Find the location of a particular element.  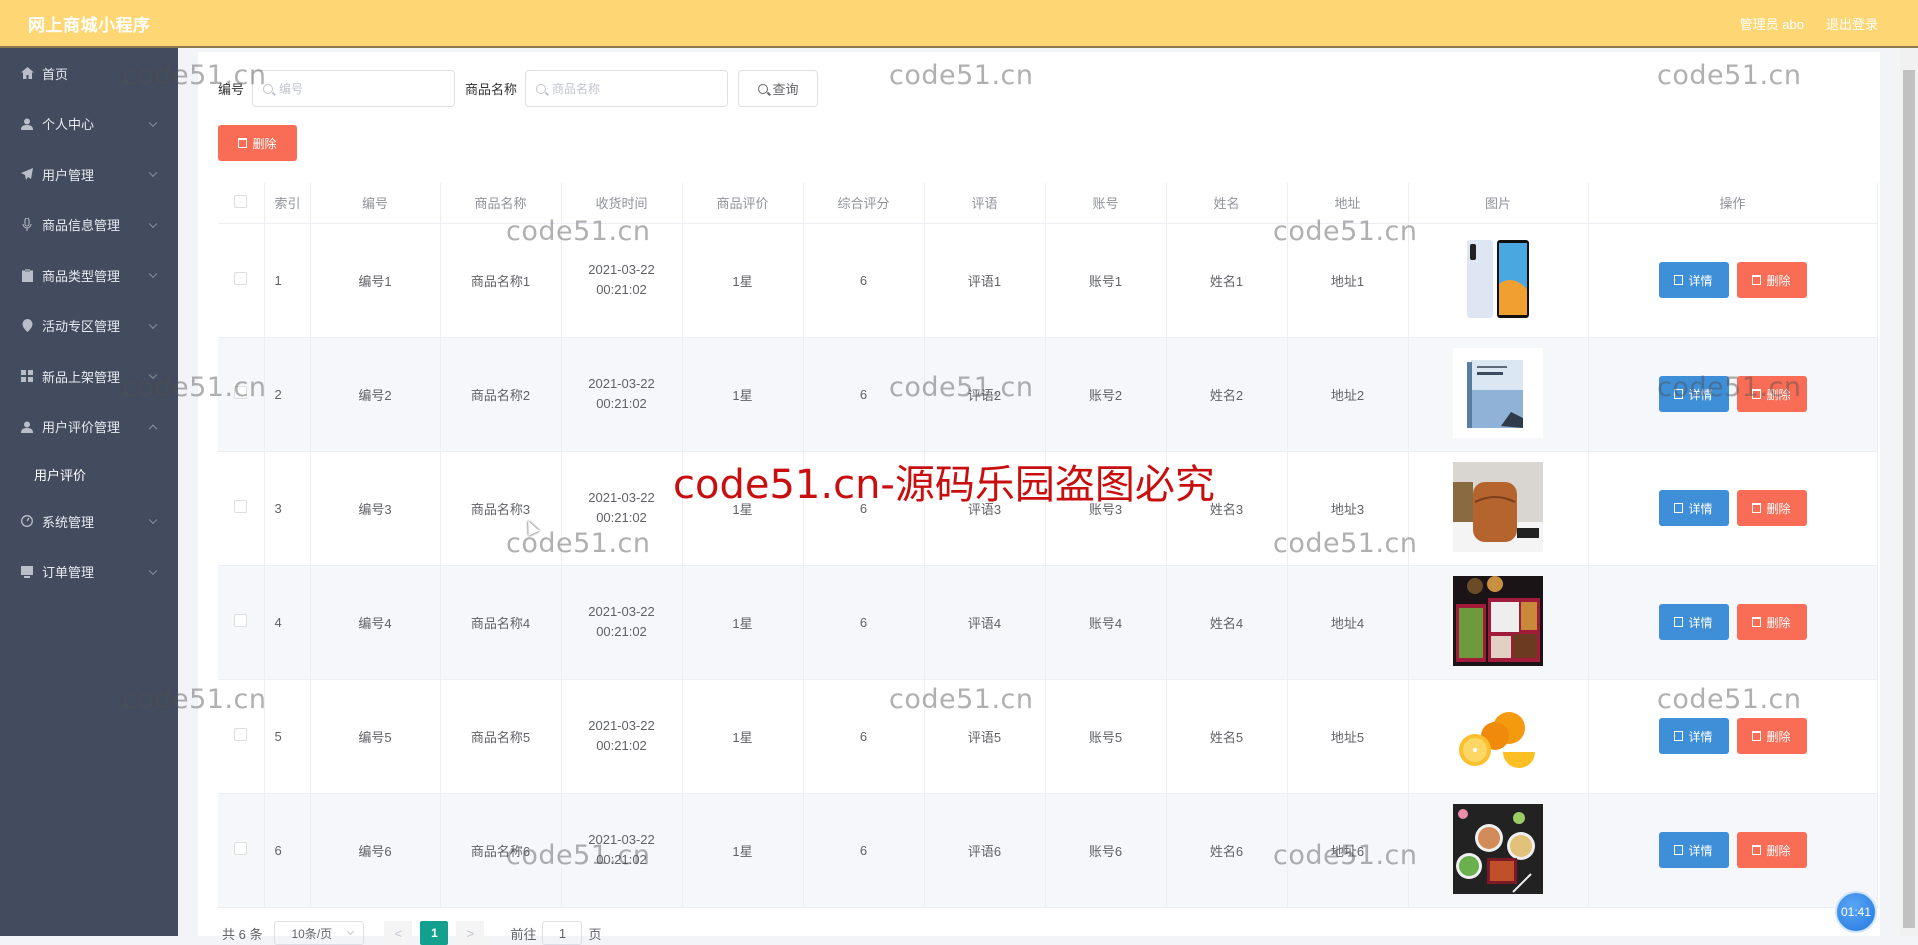

product-image is located at coordinates (1498, 392).